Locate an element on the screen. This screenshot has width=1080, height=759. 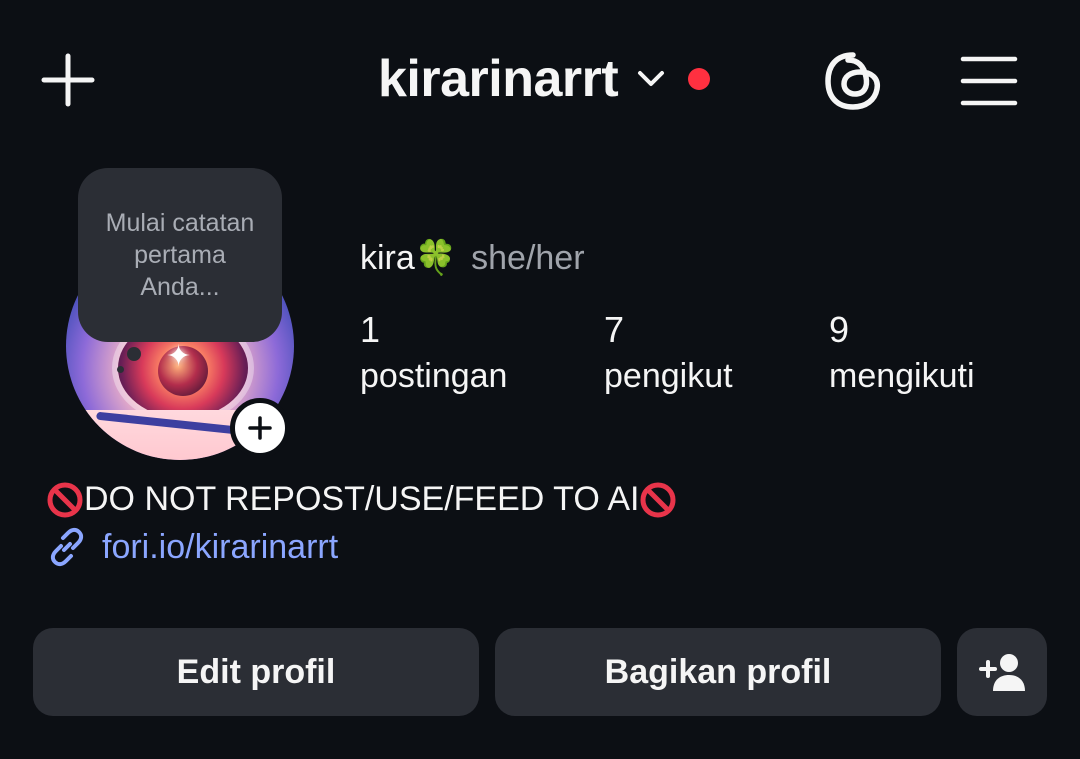
stat-label: pengikut is located at coordinates (668, 376).